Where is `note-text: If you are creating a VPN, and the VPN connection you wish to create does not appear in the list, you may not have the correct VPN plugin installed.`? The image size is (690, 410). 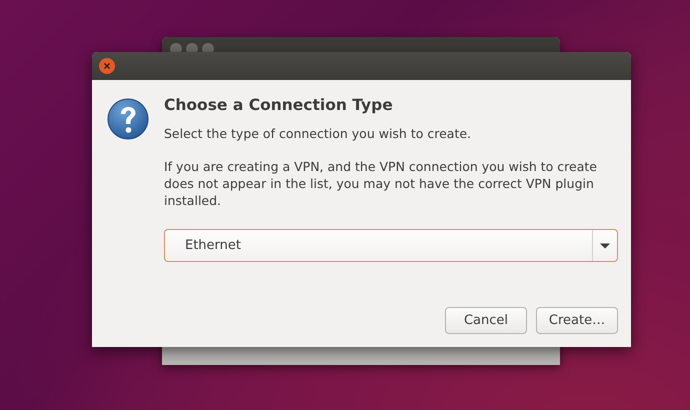 note-text: If you are creating a VPN, and the VPN connection you wish to create does not appear in the list, you may not have the correct VPN plugin installed. is located at coordinates (381, 183).